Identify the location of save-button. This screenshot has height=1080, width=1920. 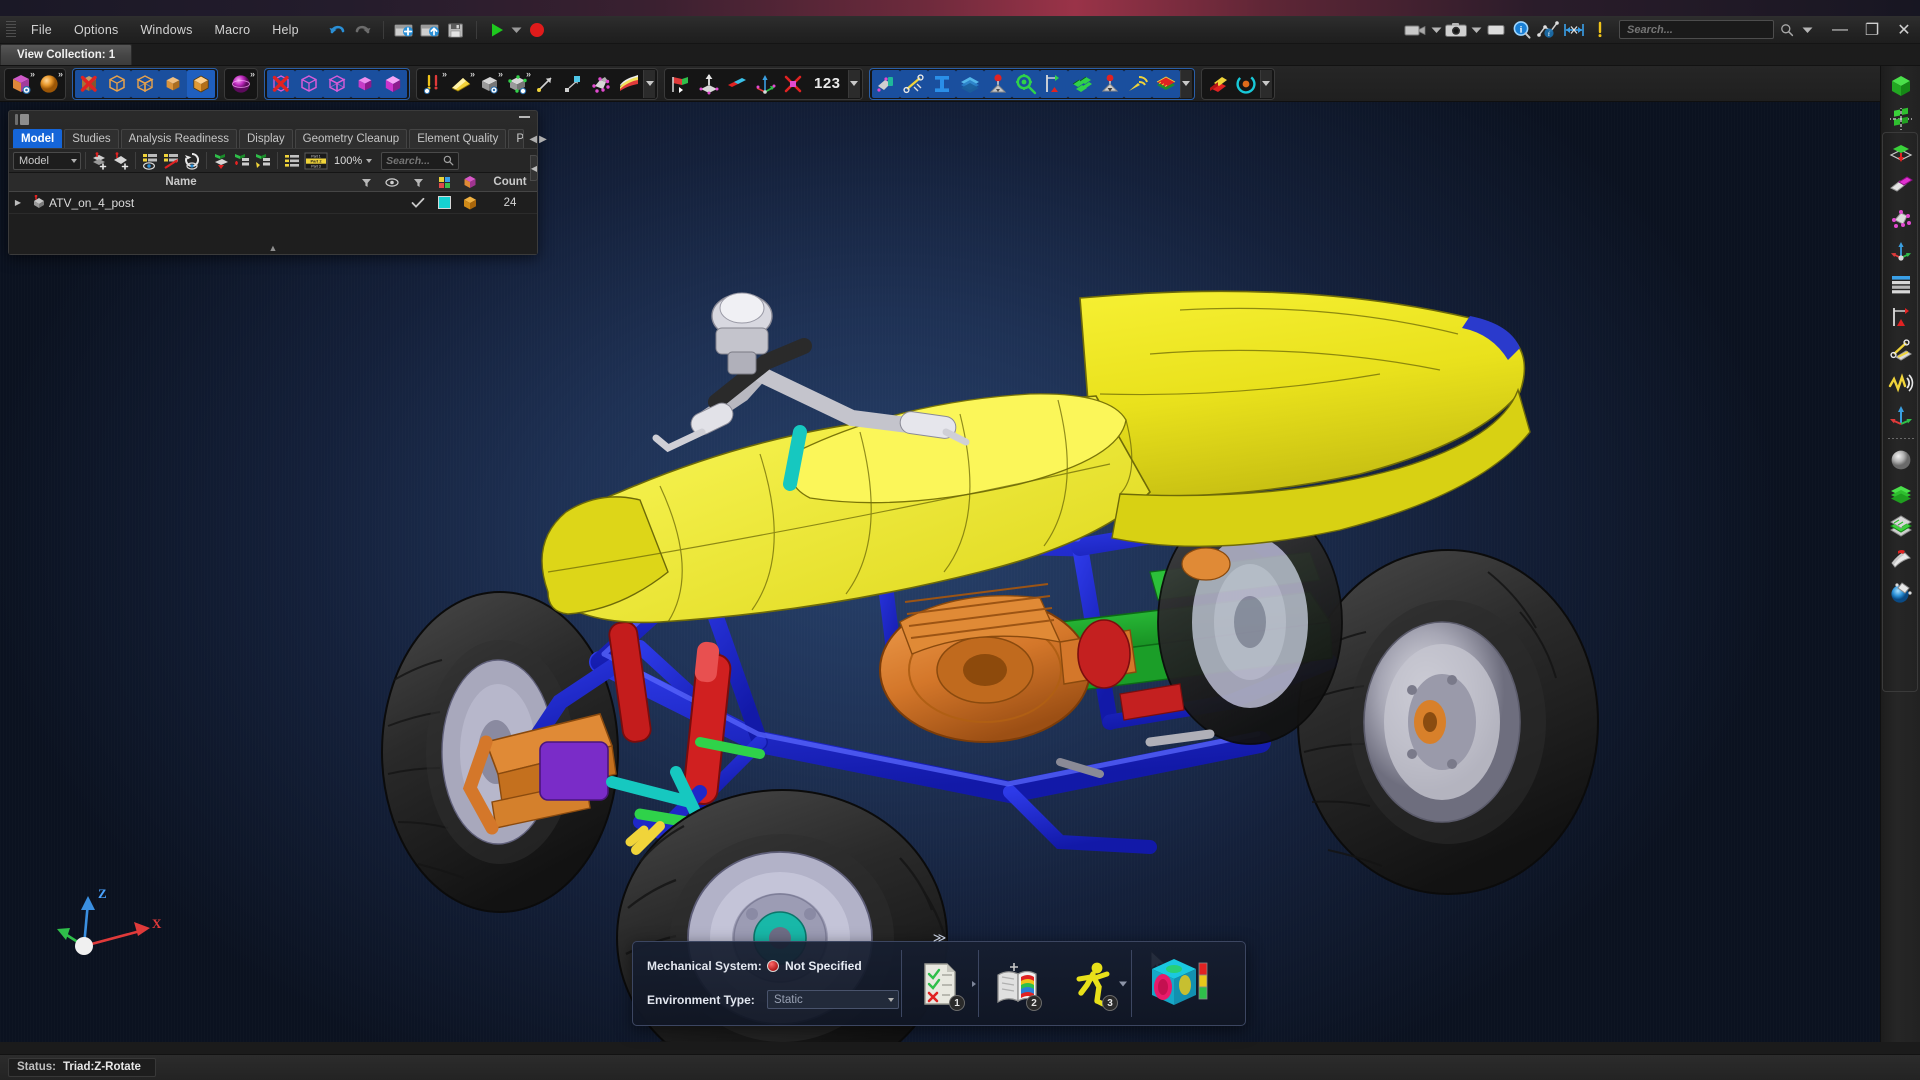
(456, 30).